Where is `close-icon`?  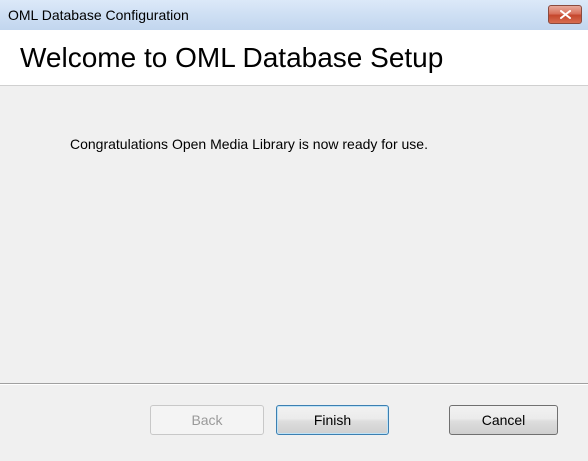 close-icon is located at coordinates (565, 14).